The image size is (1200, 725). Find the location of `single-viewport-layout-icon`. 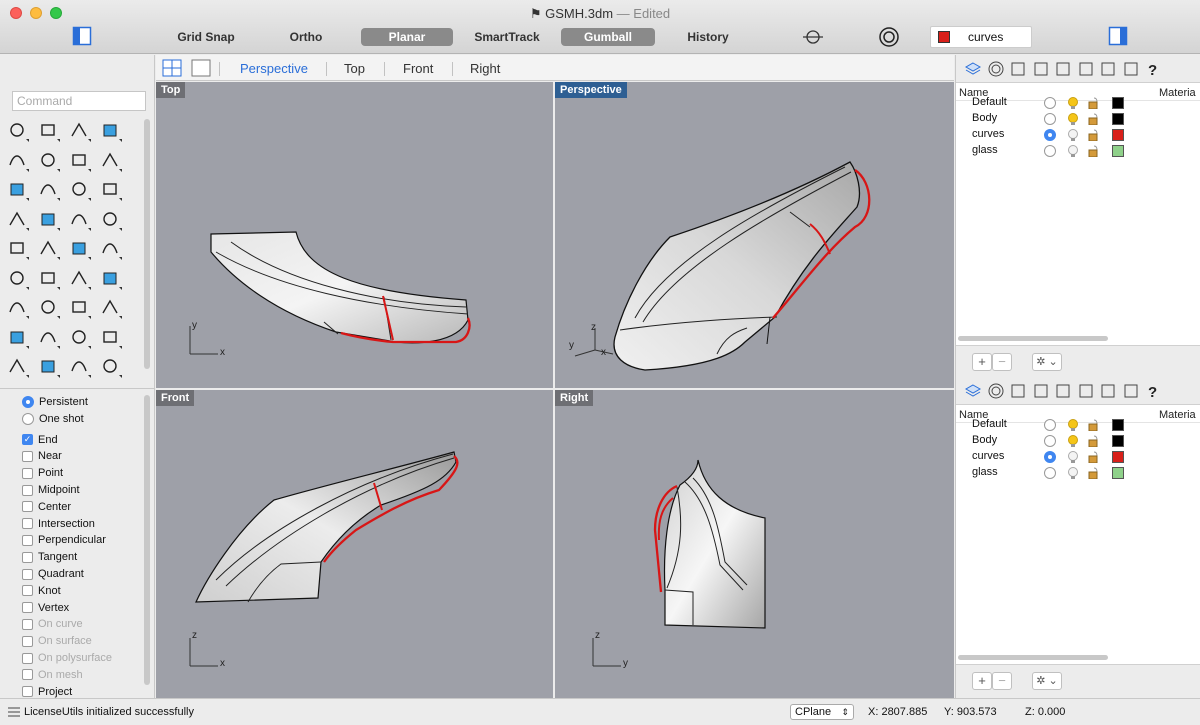

single-viewport-layout-icon is located at coordinates (201, 68).